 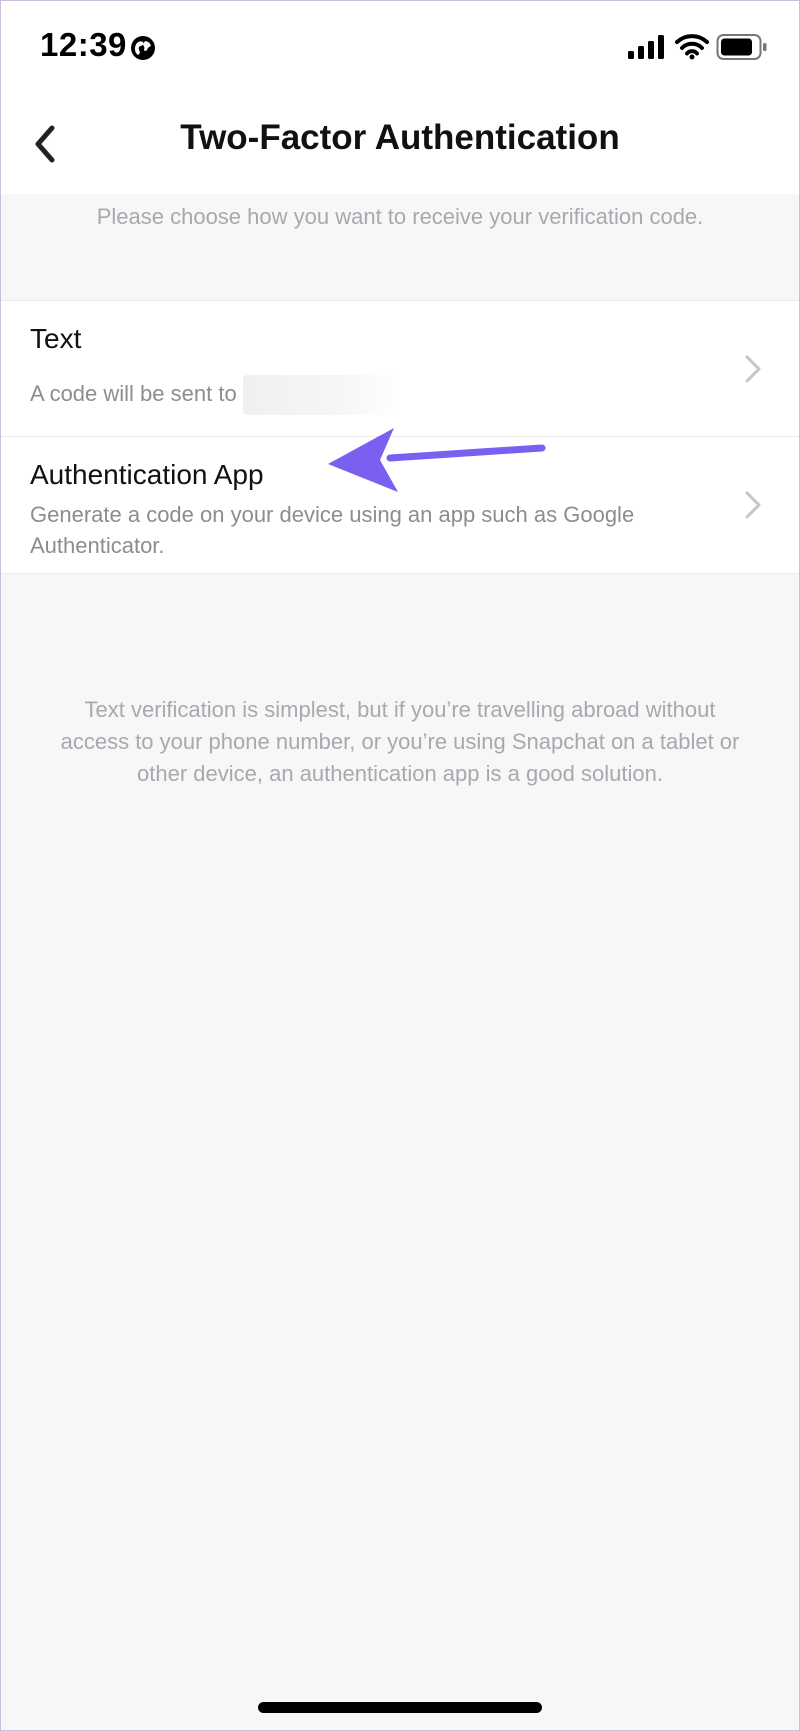 I want to click on status-time: 12:39, so click(x=83, y=44).